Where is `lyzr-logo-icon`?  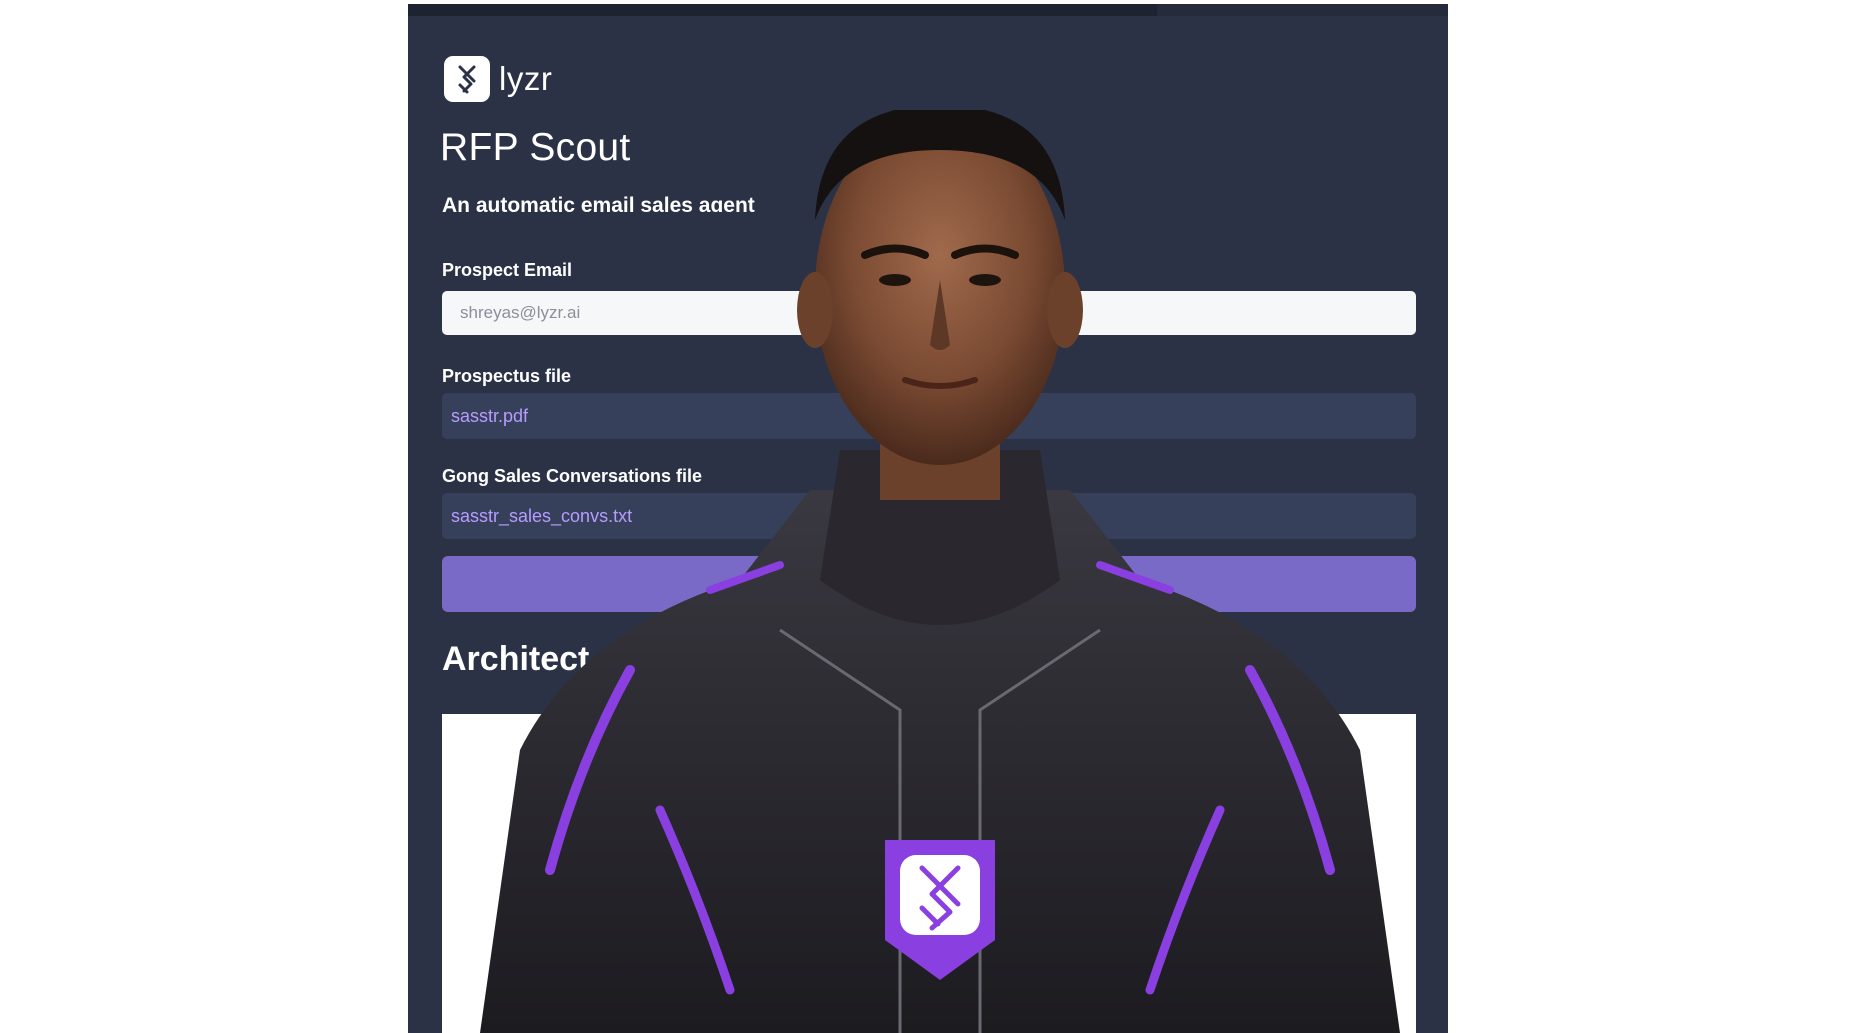 lyzr-logo-icon is located at coordinates (467, 79).